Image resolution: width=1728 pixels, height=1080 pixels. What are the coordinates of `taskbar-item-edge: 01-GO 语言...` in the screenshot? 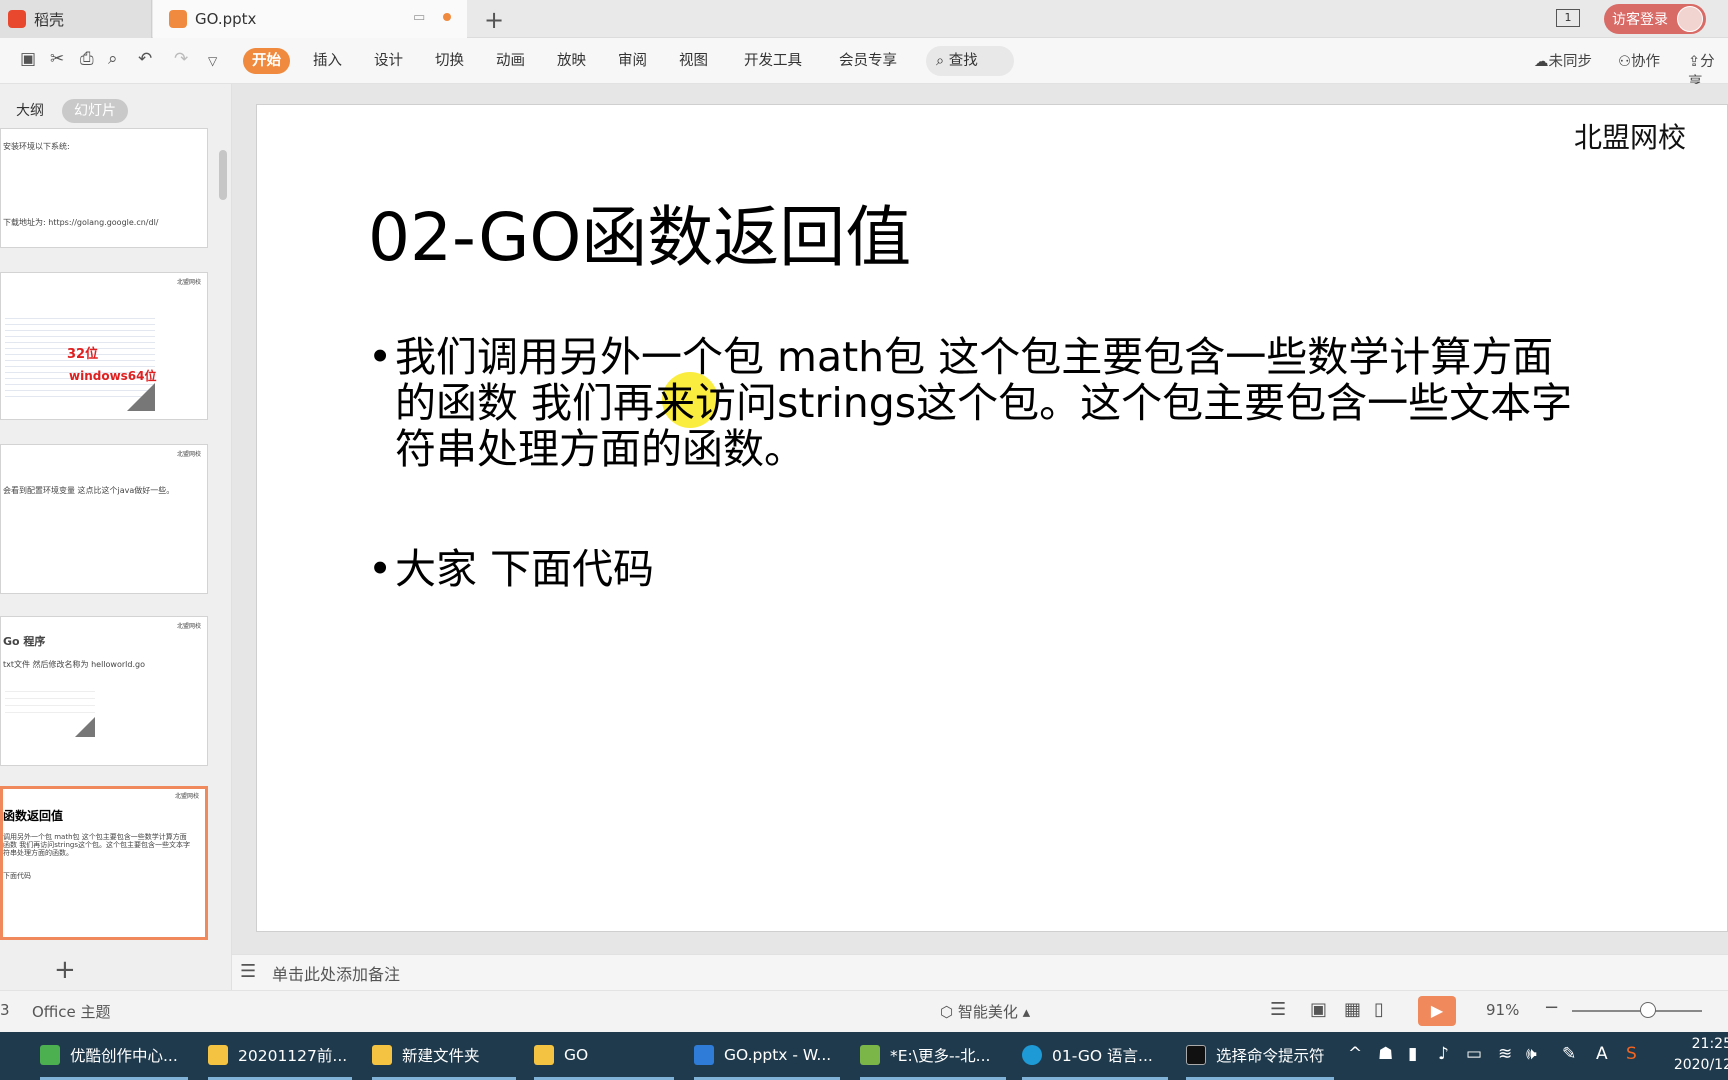 It's located at (1095, 1056).